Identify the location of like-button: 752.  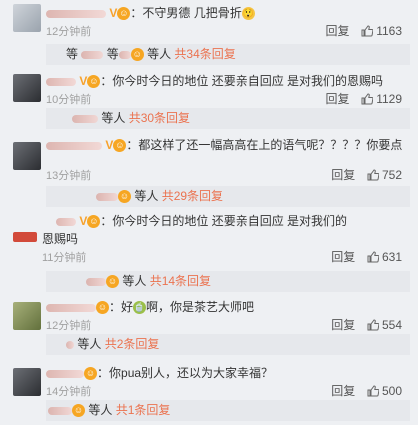
(384, 175).